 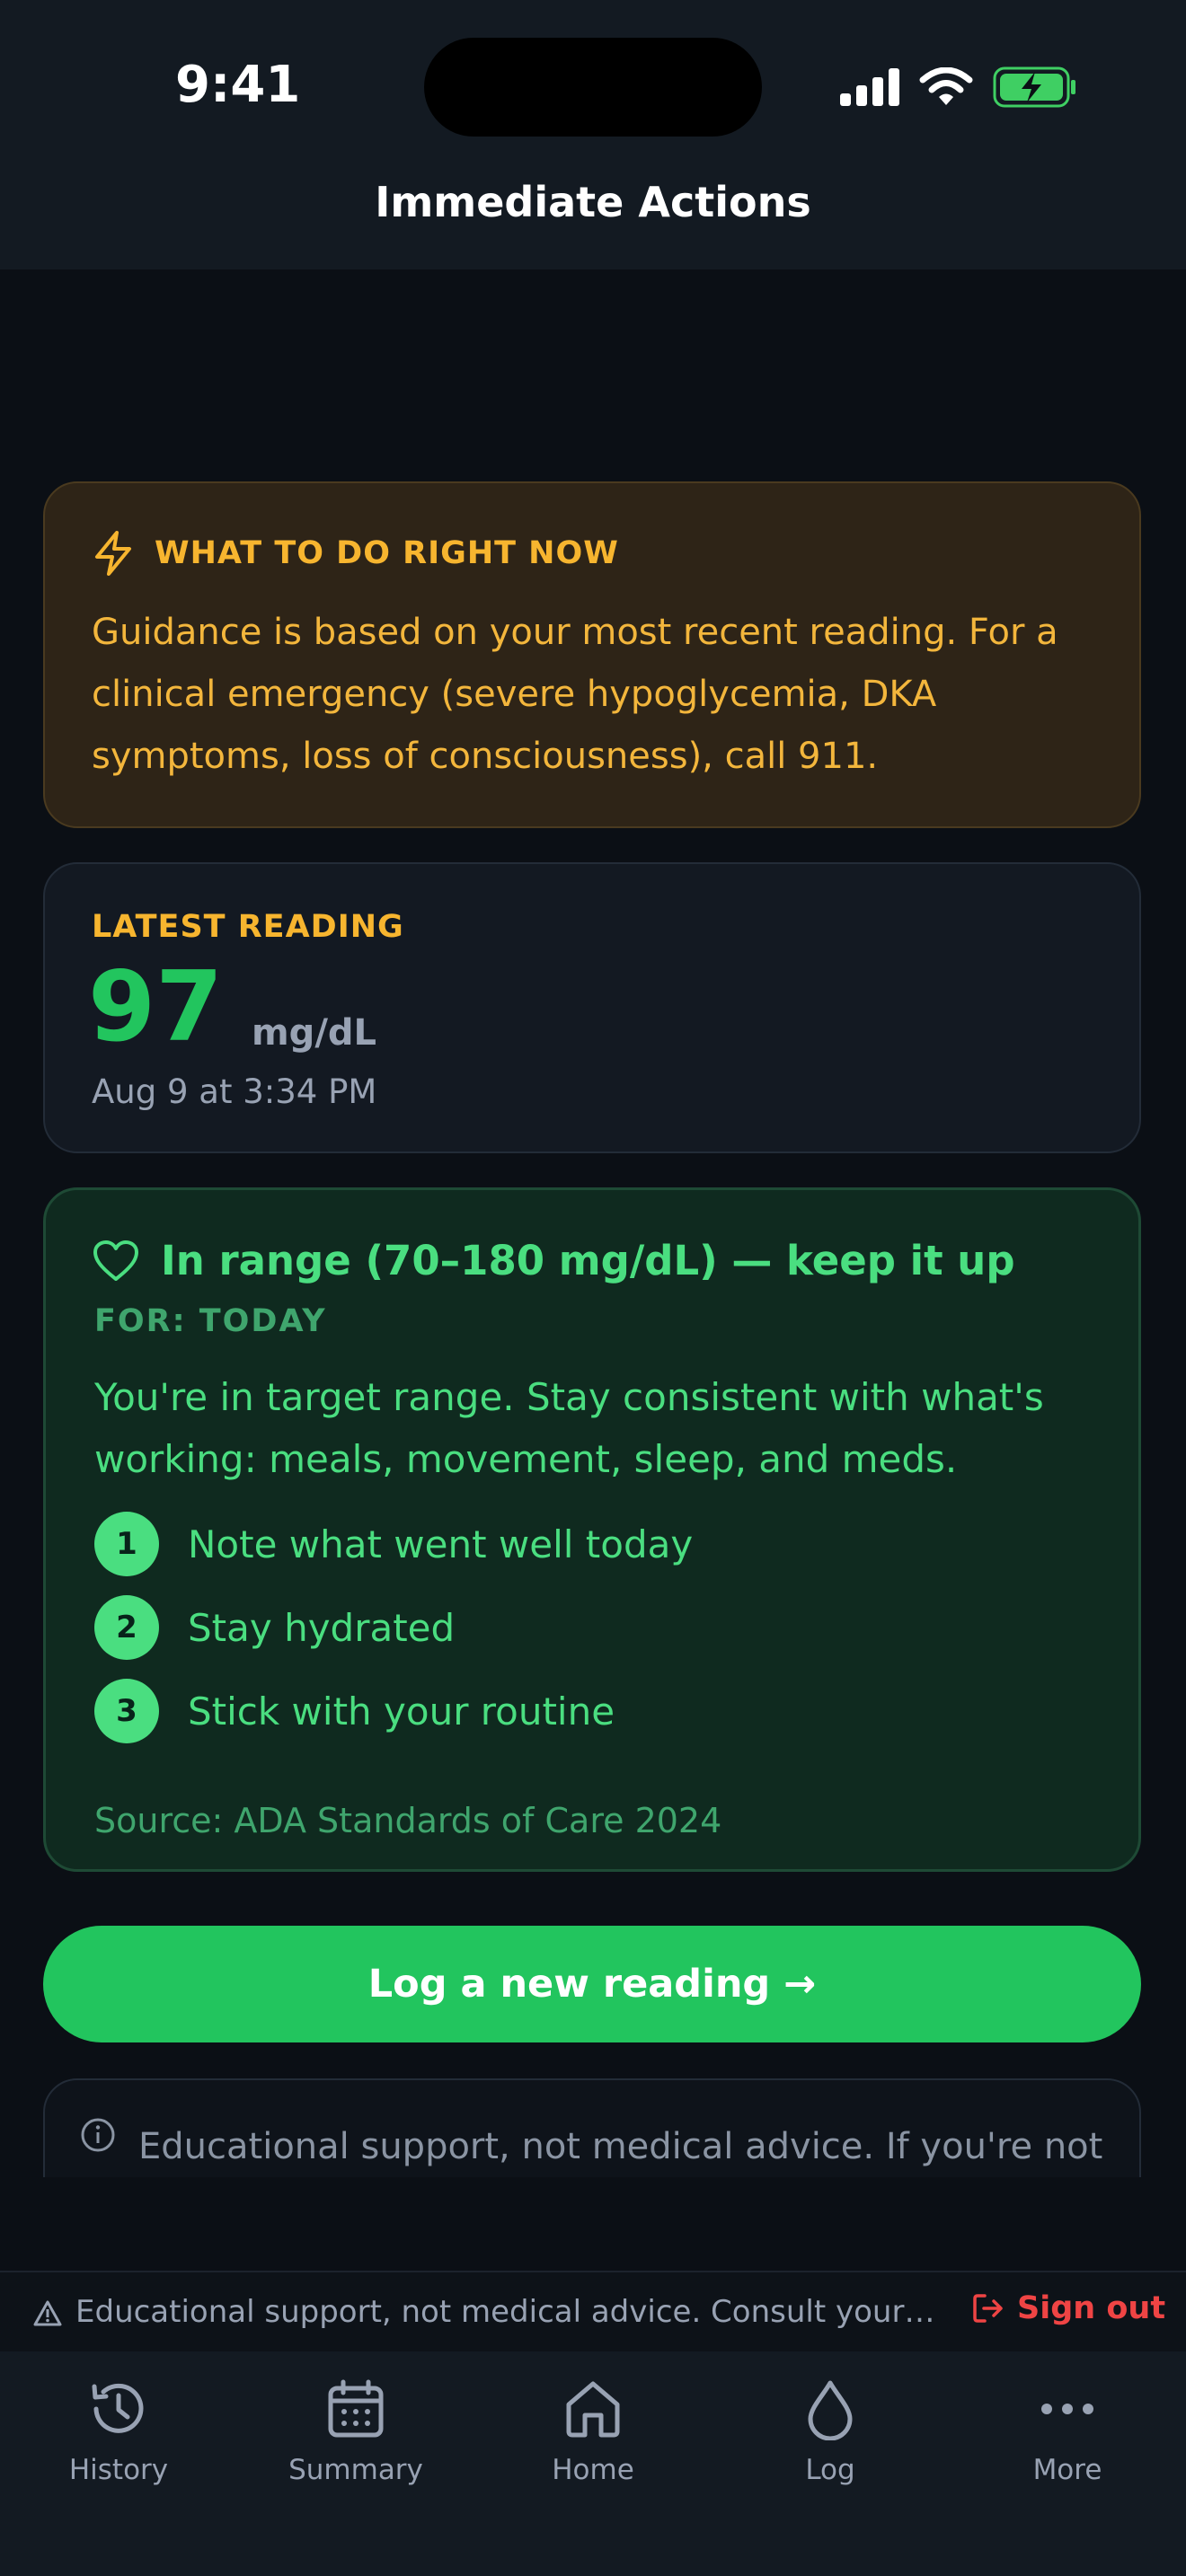 I want to click on dynamic-island, so click(x=593, y=87).